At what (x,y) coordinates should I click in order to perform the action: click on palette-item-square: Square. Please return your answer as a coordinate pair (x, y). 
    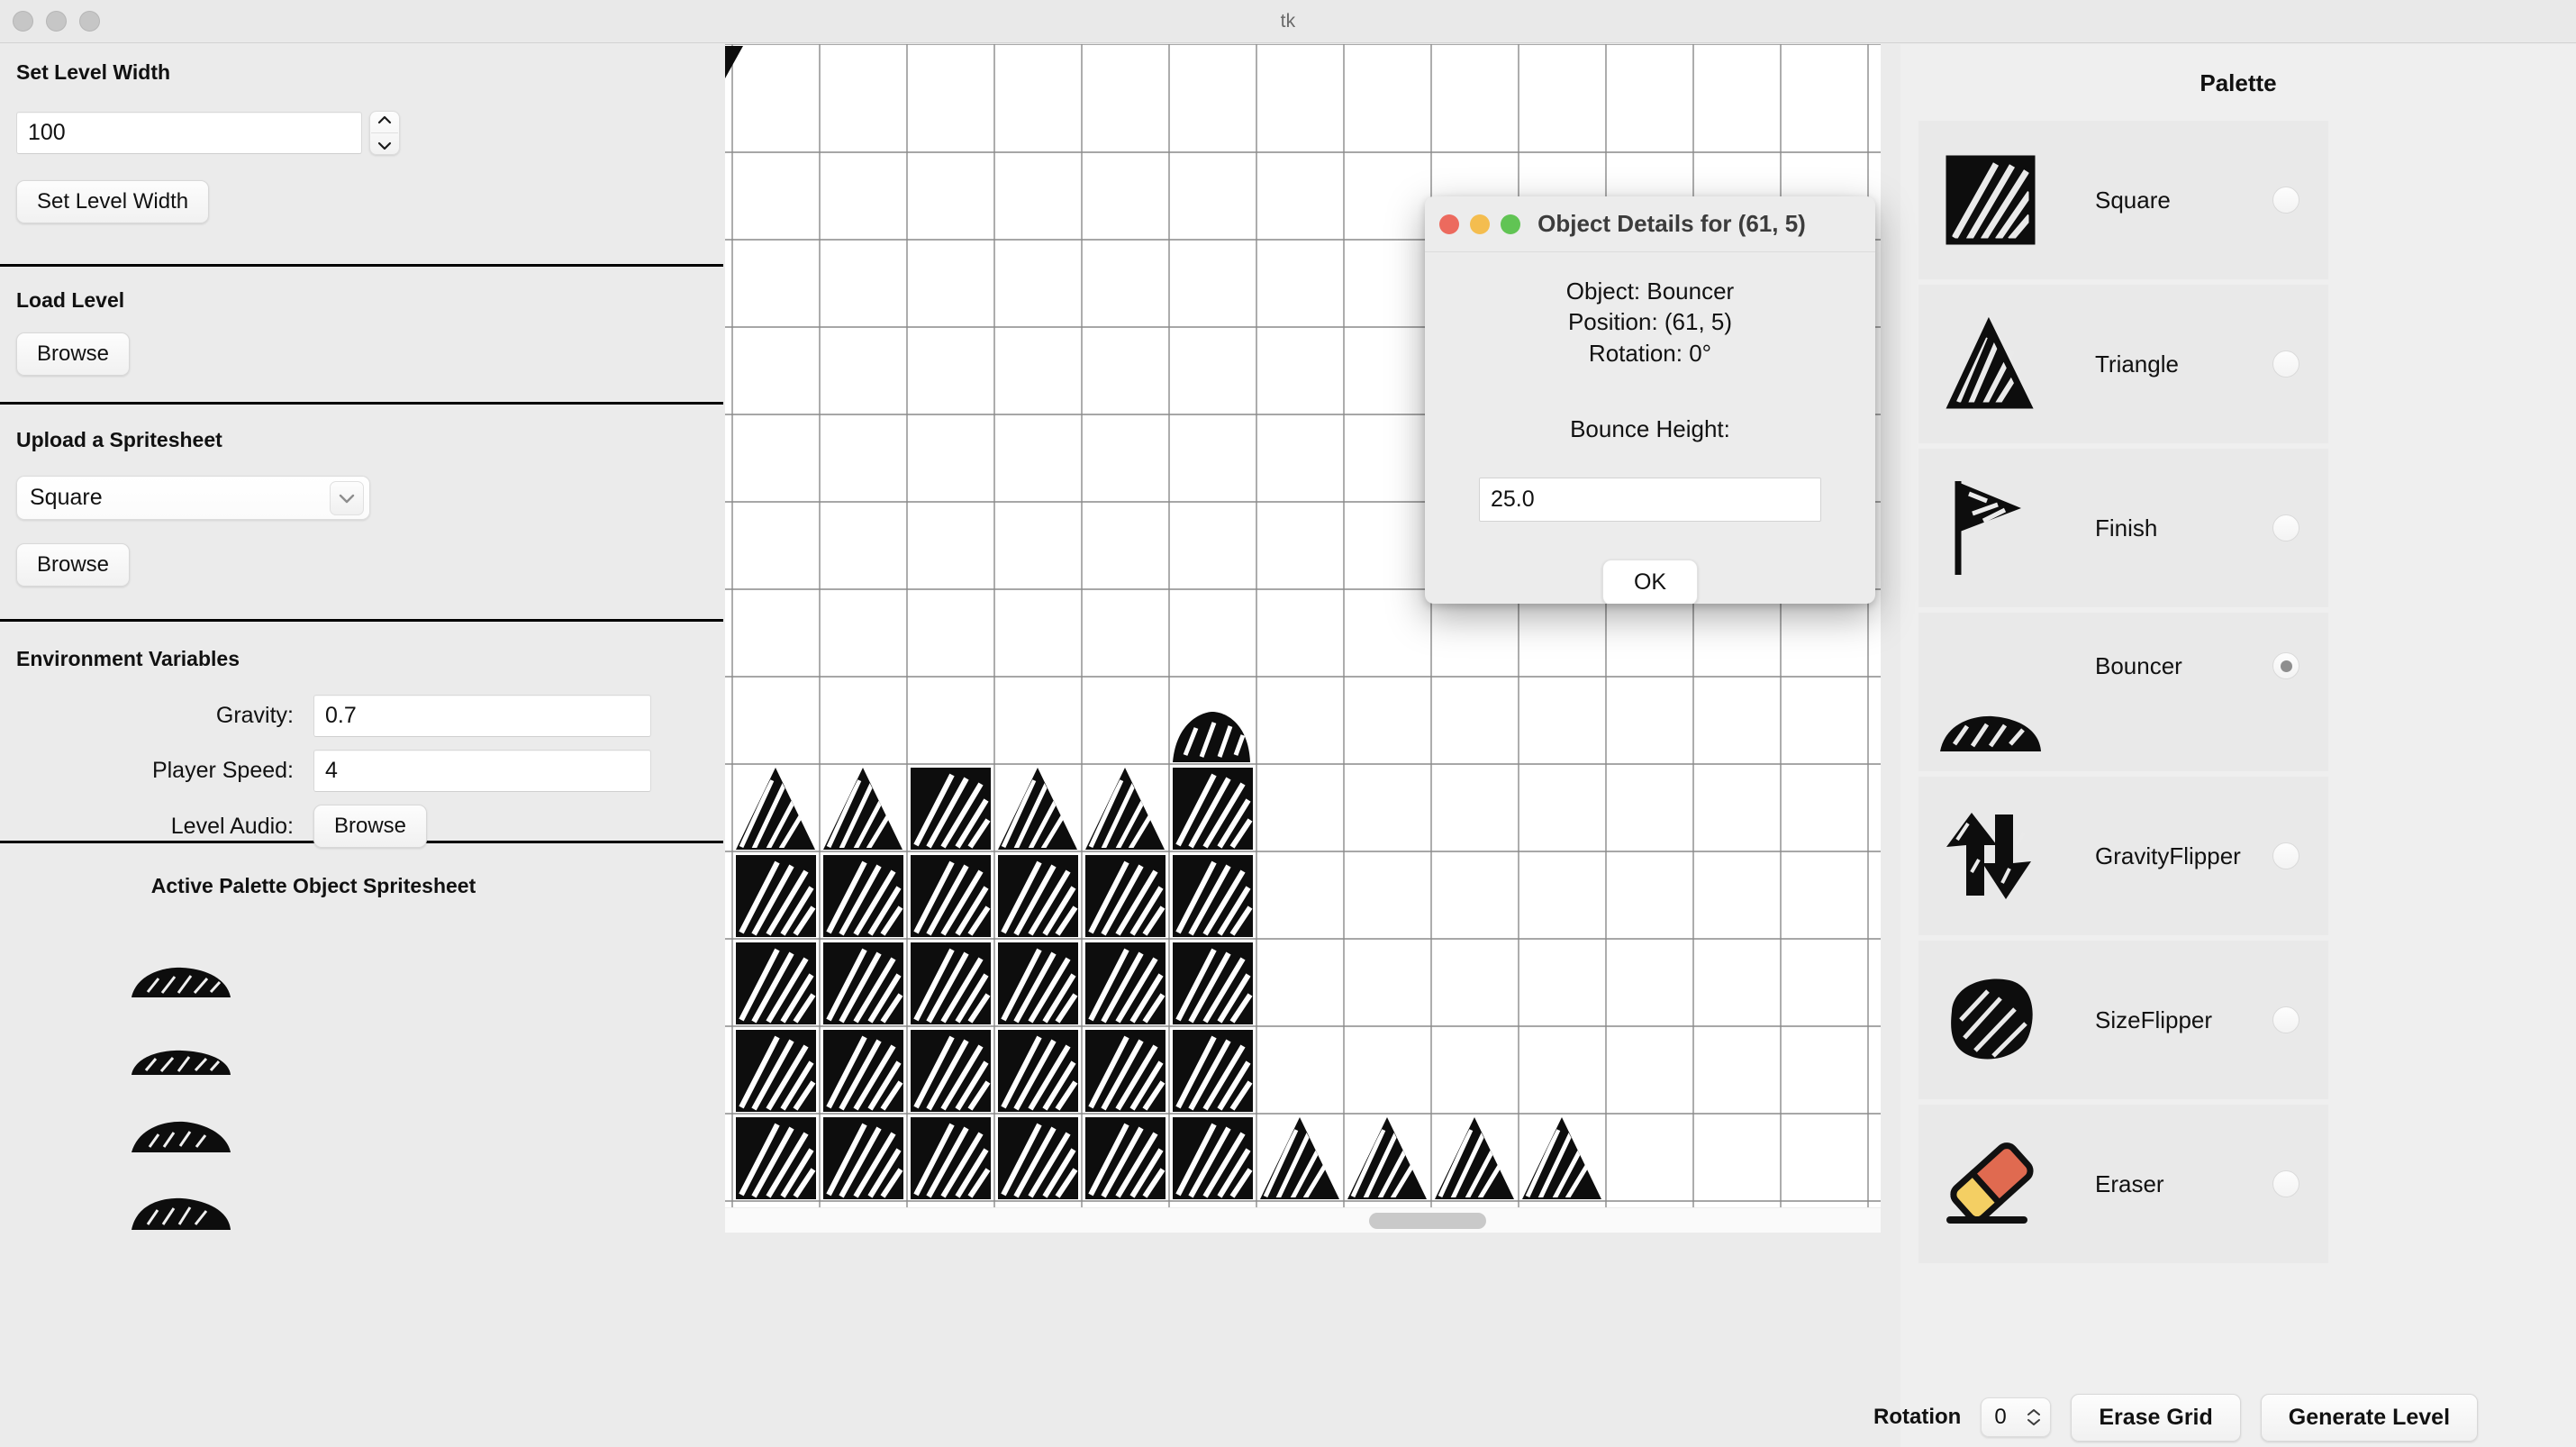
    Looking at the image, I should click on (2123, 200).